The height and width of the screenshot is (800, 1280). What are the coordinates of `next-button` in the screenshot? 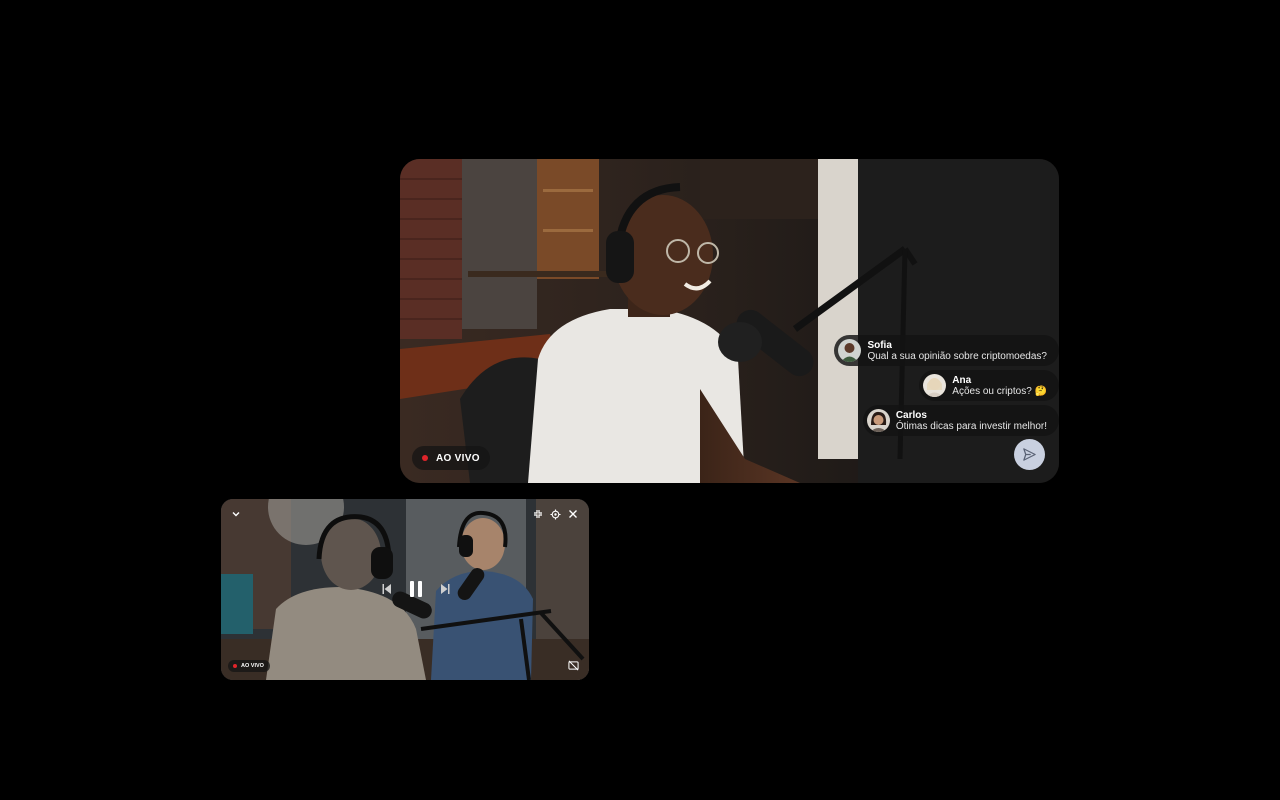 It's located at (445, 589).